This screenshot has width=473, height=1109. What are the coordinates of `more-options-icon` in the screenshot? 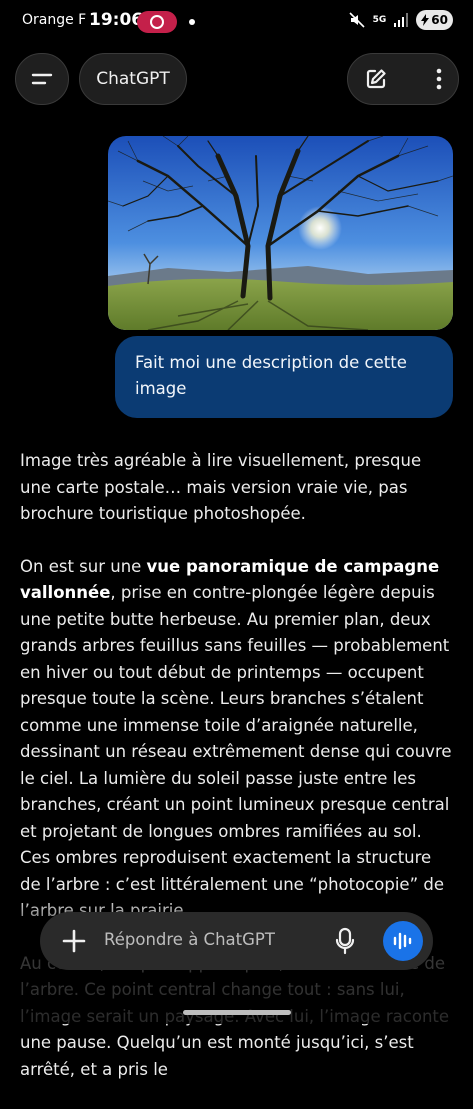 It's located at (439, 79).